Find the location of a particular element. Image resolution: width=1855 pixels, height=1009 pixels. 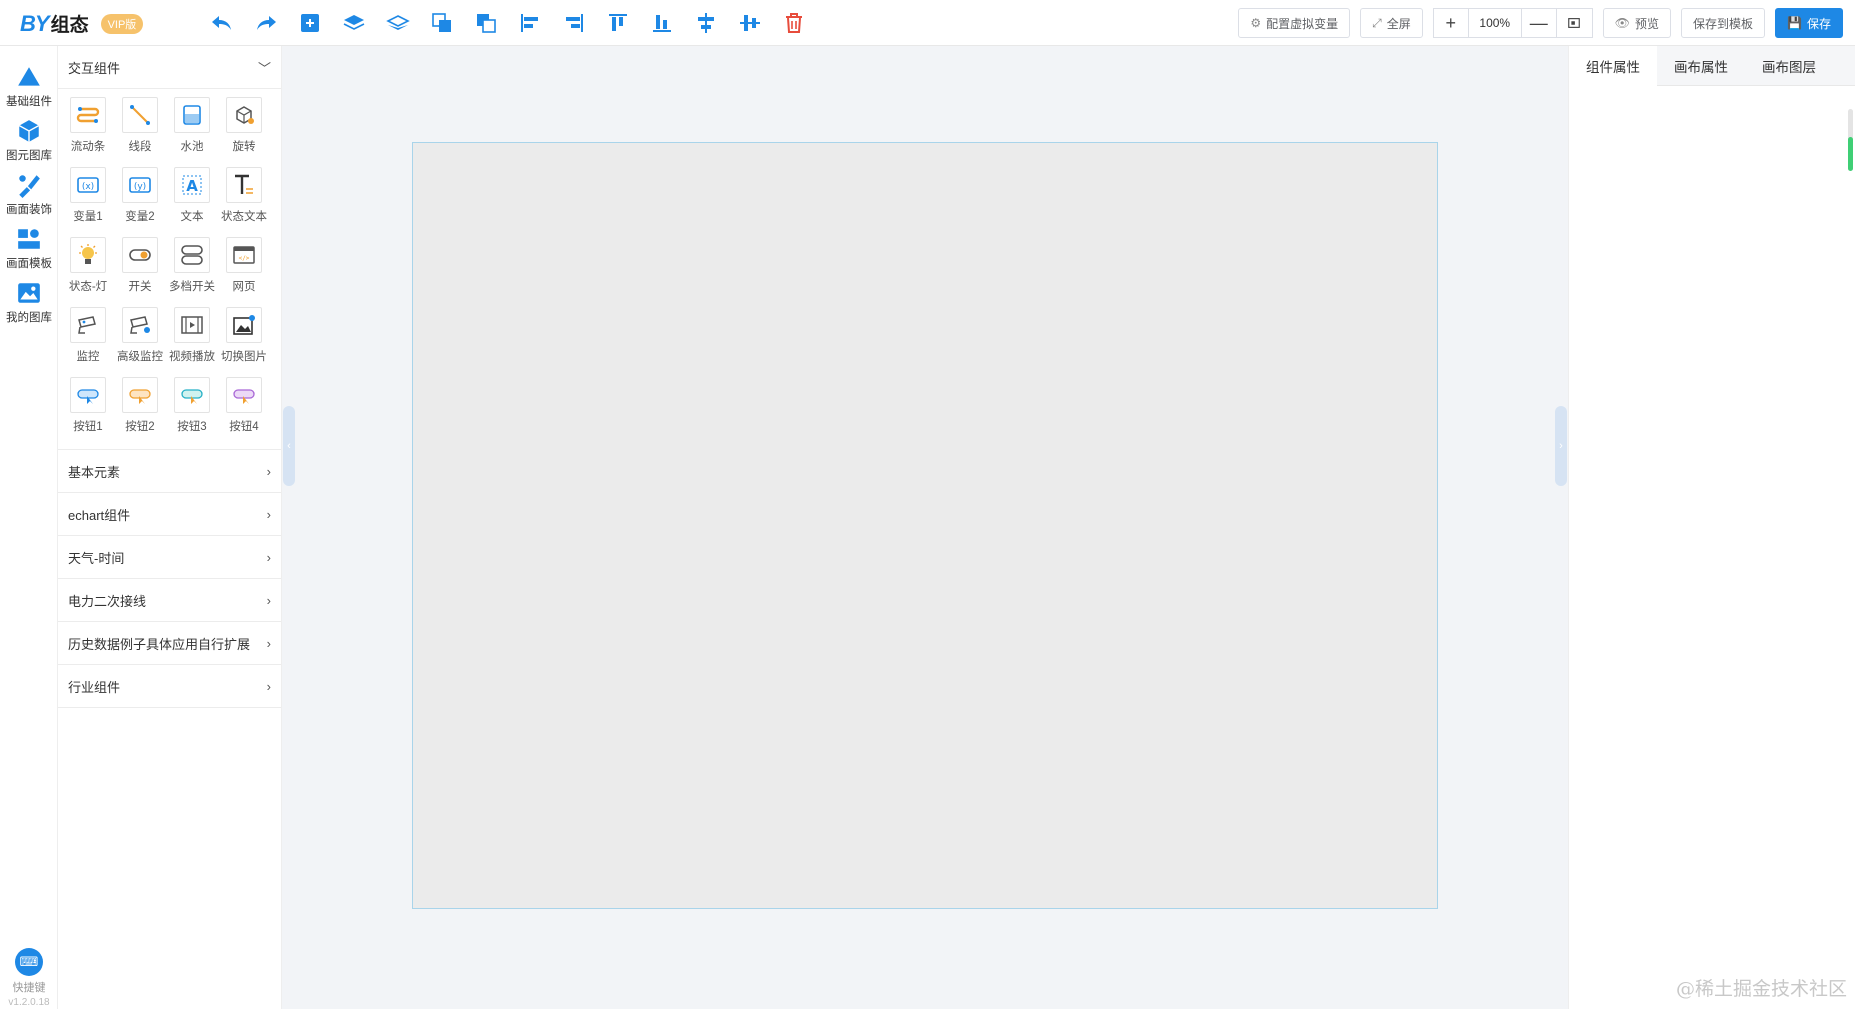

fullscreen-button: ⤢ 全屏 is located at coordinates (1391, 23).